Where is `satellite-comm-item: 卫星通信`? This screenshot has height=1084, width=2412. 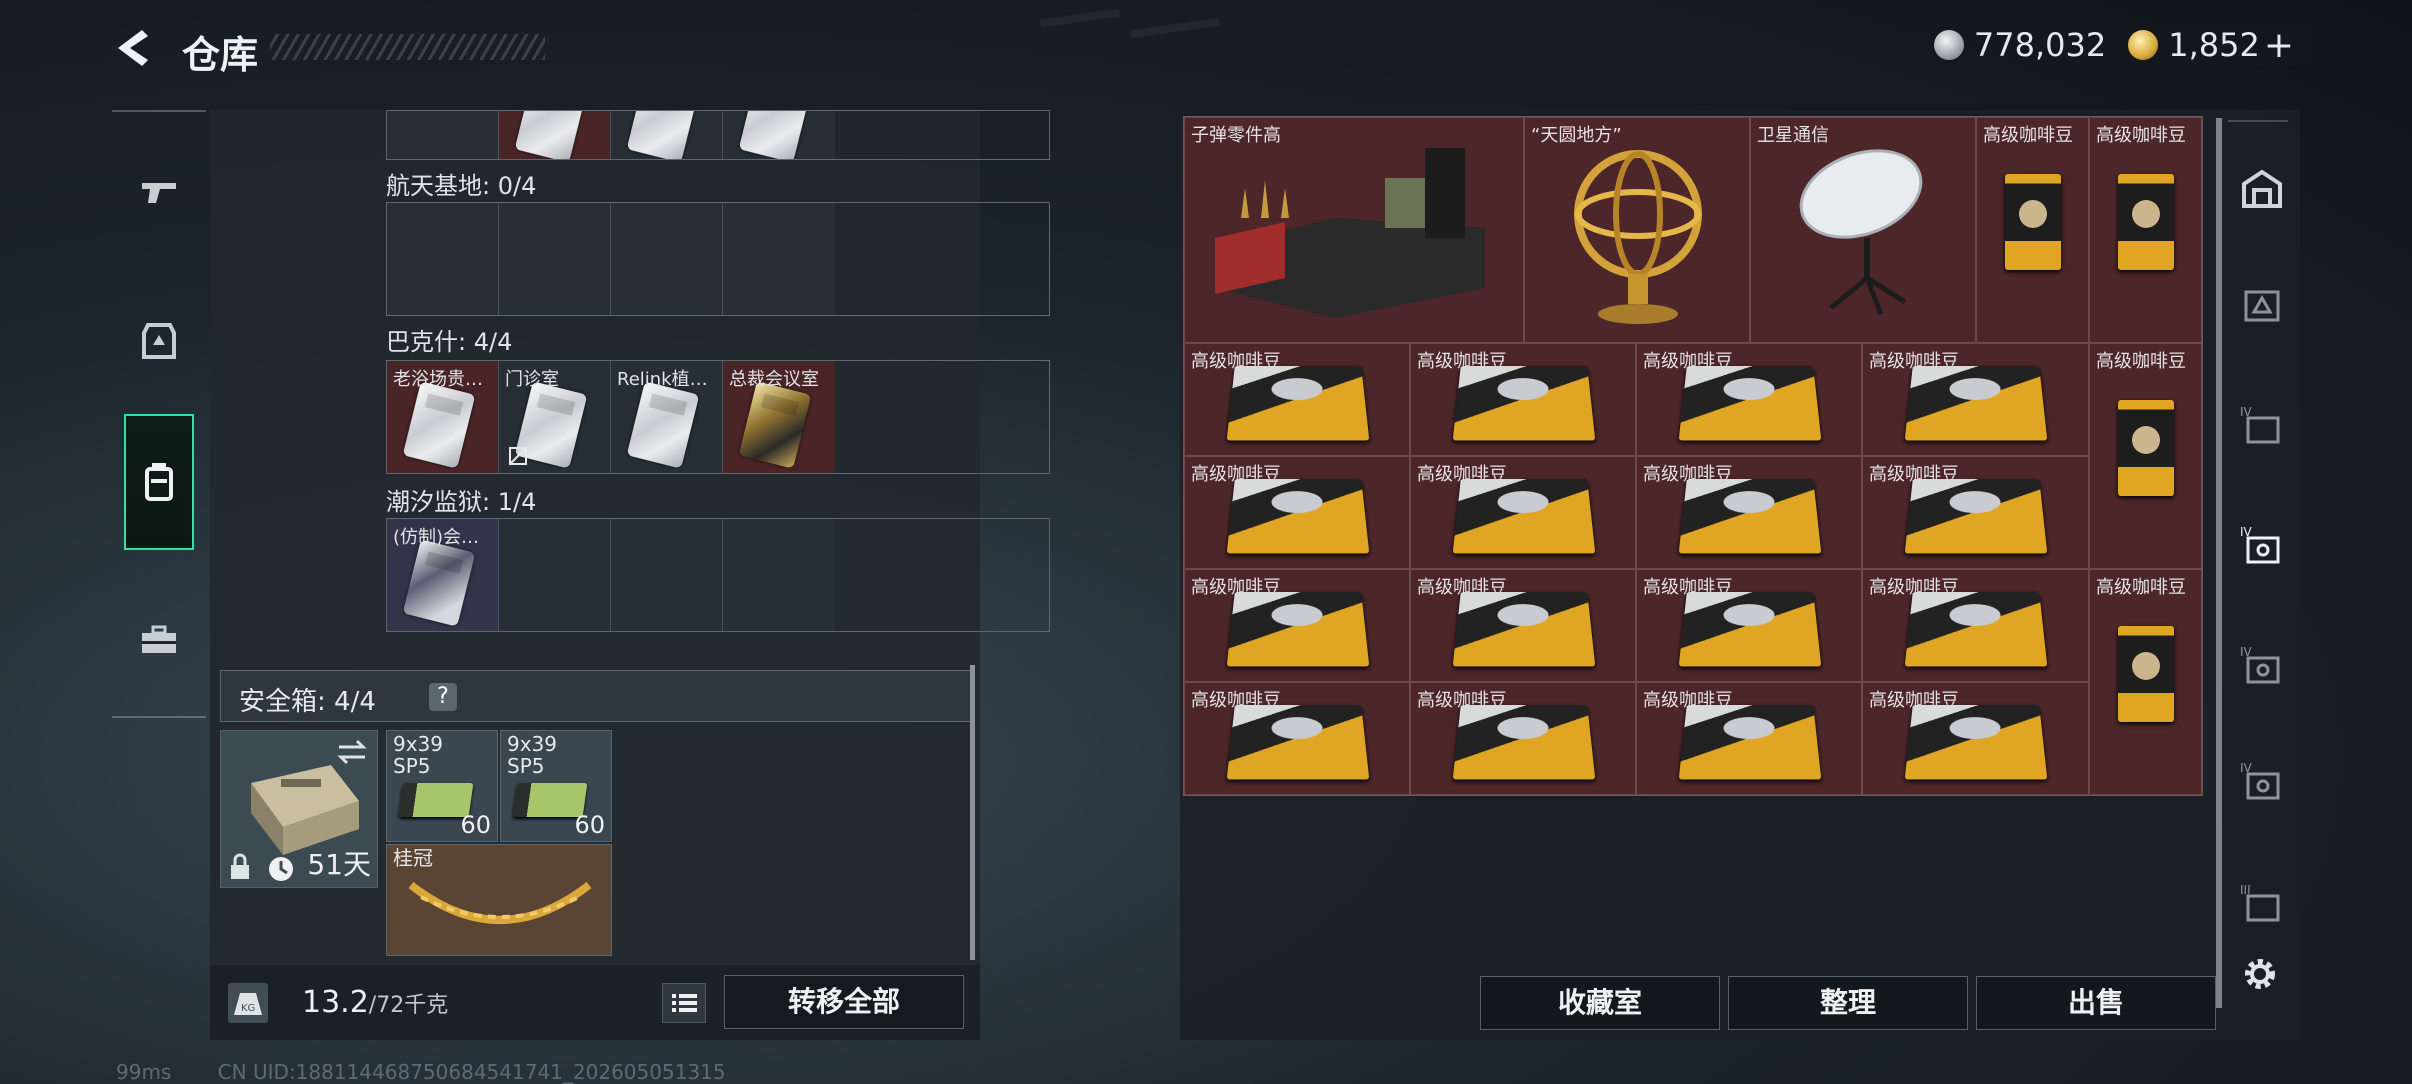
satellite-comm-item: 卫星通信 is located at coordinates (1863, 230).